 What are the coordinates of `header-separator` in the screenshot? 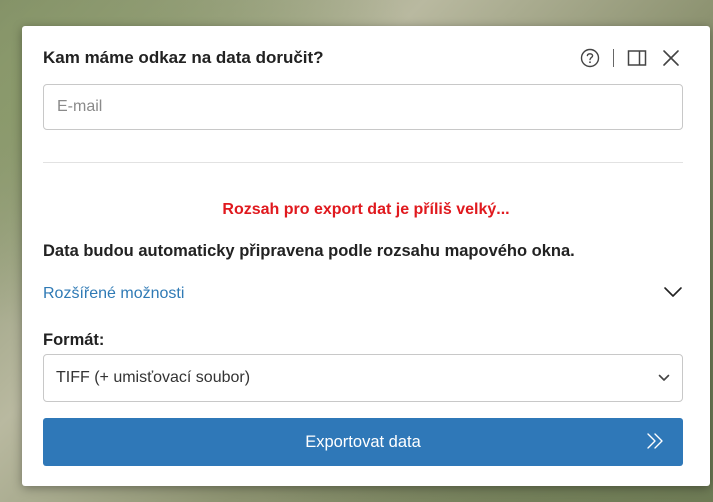 It's located at (613, 58).